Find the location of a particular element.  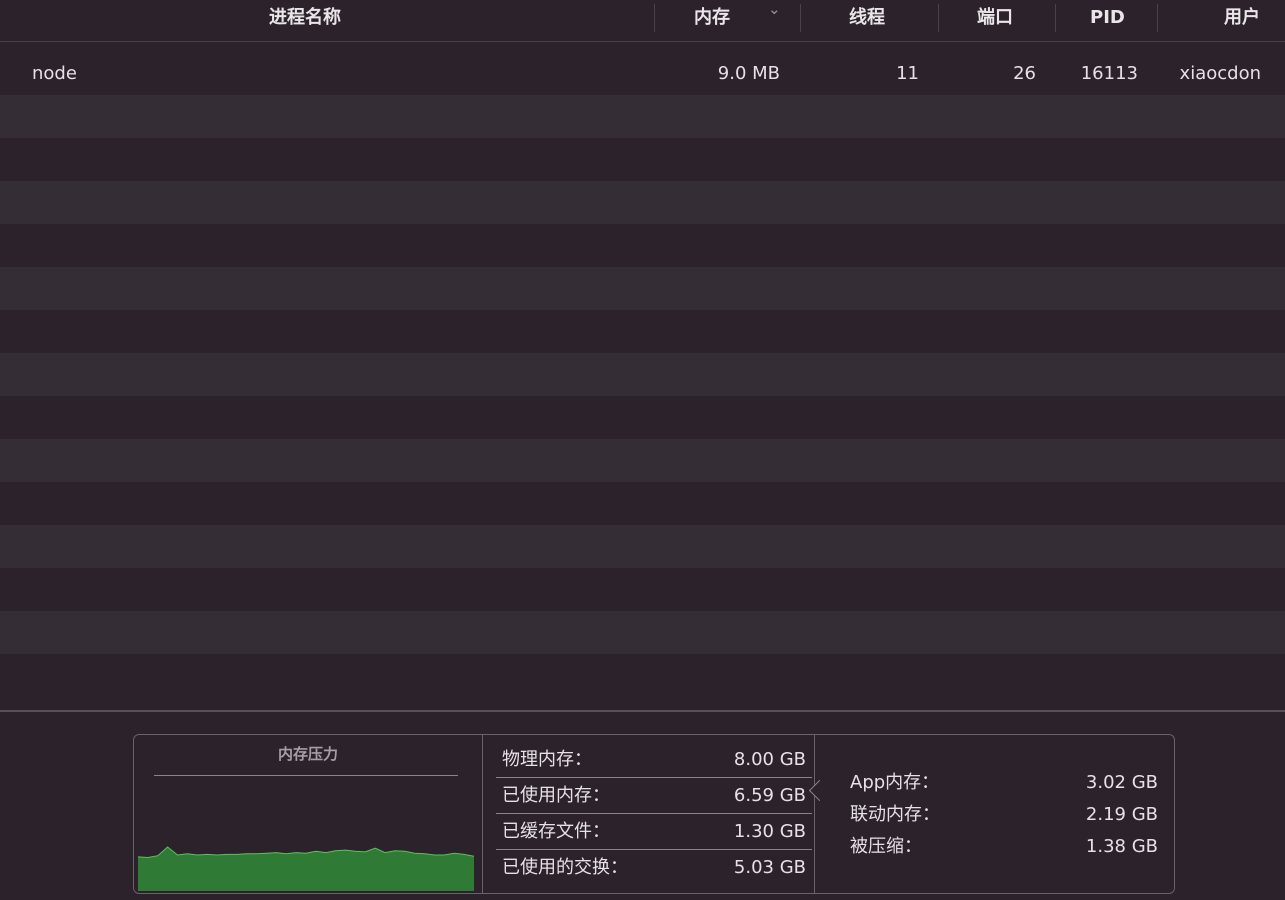

stat-value: 5.03 GB is located at coordinates (769, 867).